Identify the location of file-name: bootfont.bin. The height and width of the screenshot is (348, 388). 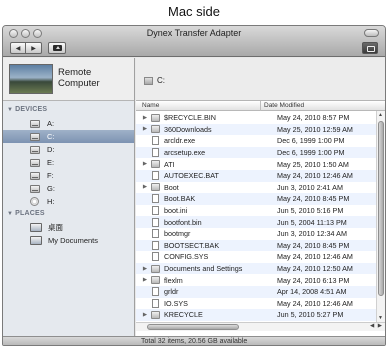
(183, 222).